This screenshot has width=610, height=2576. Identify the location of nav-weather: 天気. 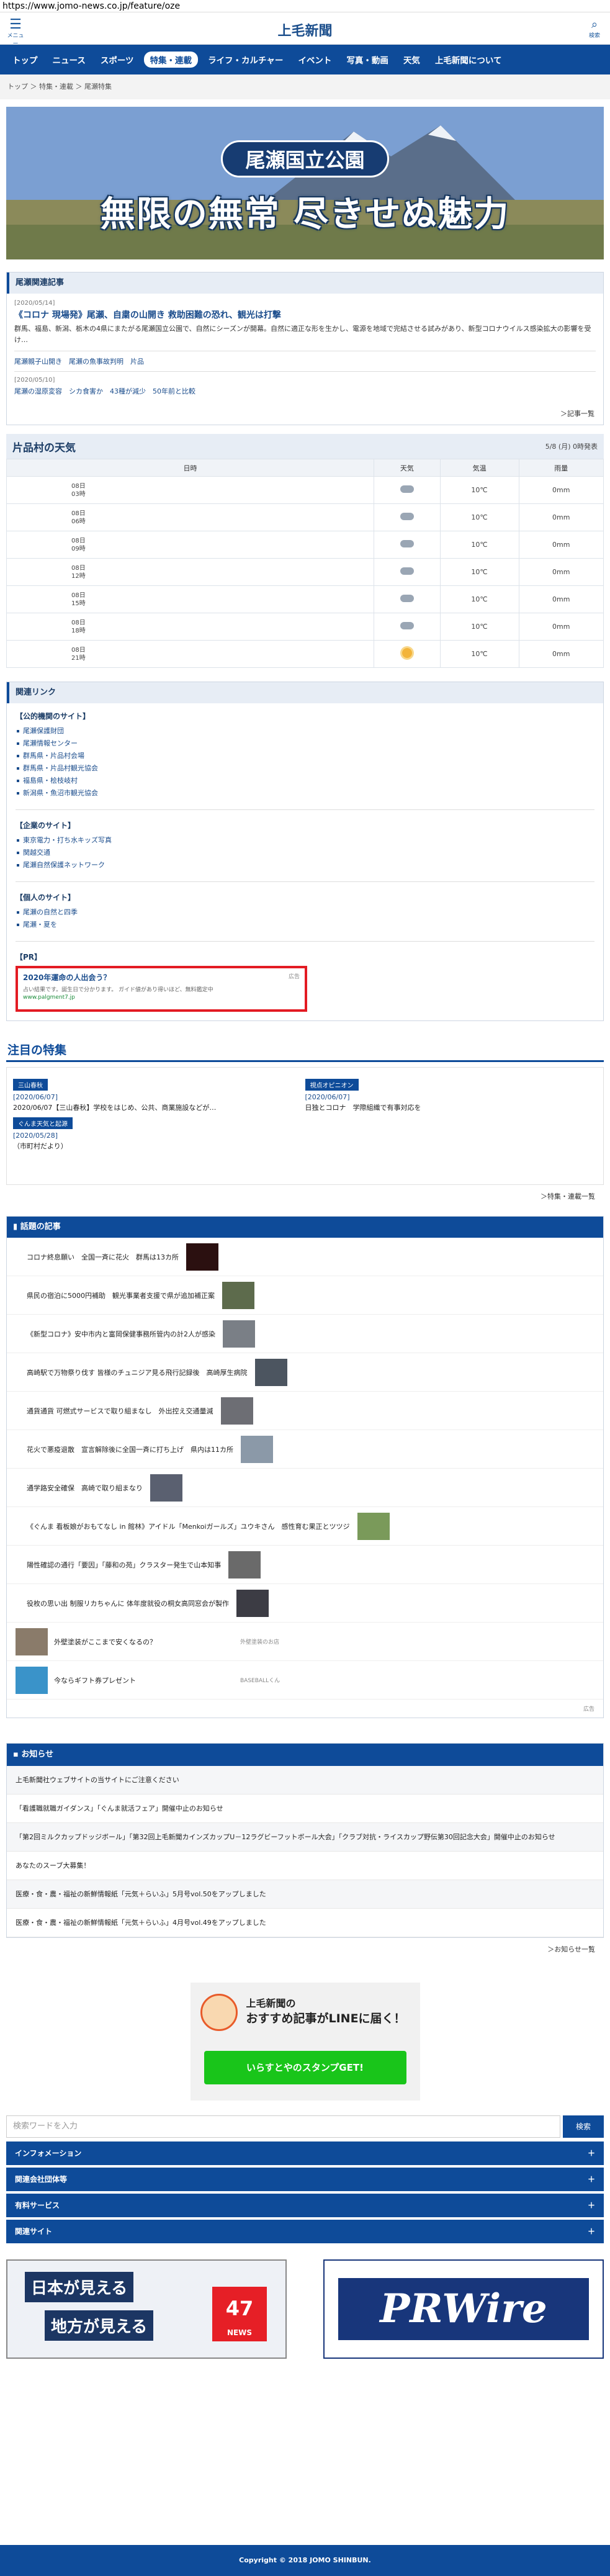
(412, 59).